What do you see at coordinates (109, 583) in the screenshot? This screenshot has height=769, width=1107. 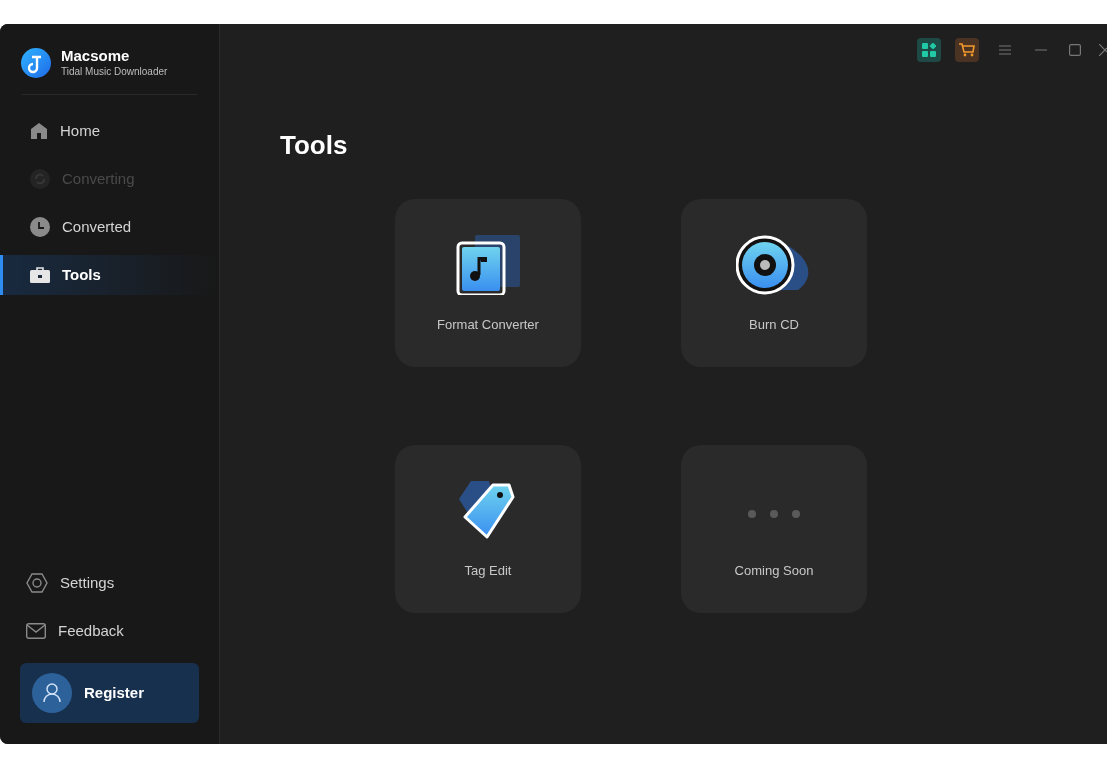 I see `nav-item: Settings` at bounding box center [109, 583].